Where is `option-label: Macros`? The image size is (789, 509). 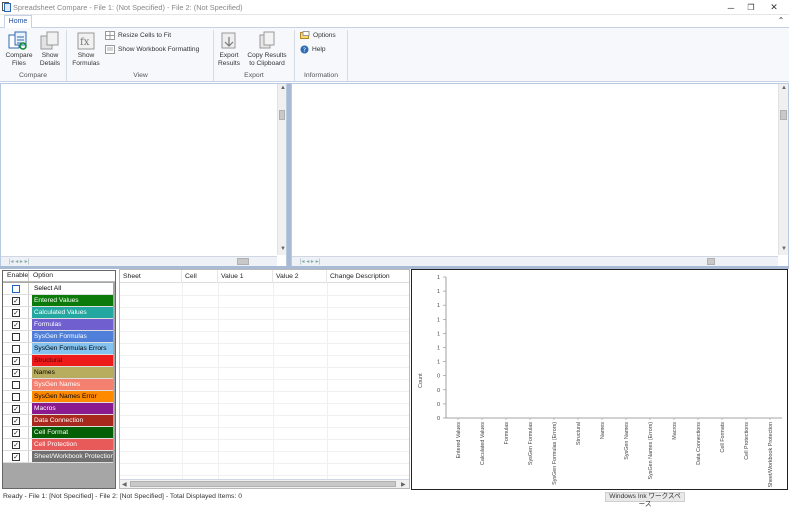
option-label: Macros is located at coordinates (72, 408).